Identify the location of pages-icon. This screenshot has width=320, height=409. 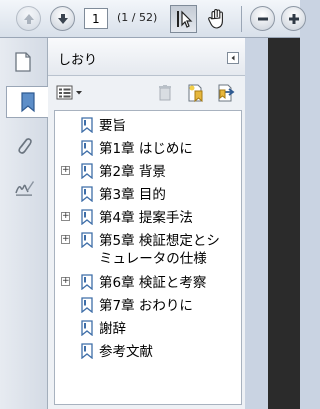
(23, 62).